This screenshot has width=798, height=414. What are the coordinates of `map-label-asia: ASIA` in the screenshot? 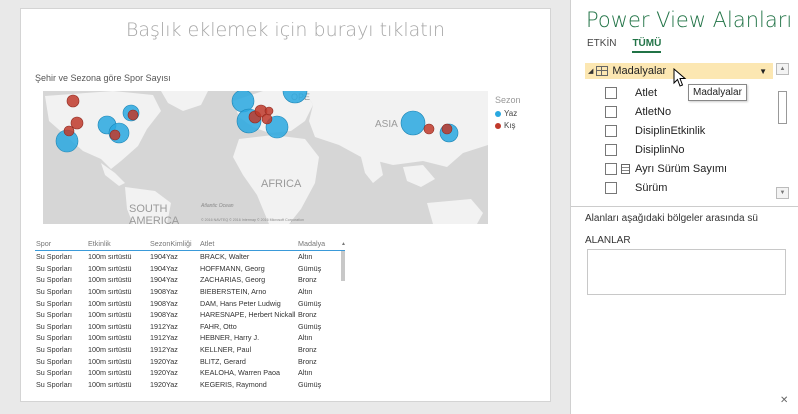 It's located at (386, 124).